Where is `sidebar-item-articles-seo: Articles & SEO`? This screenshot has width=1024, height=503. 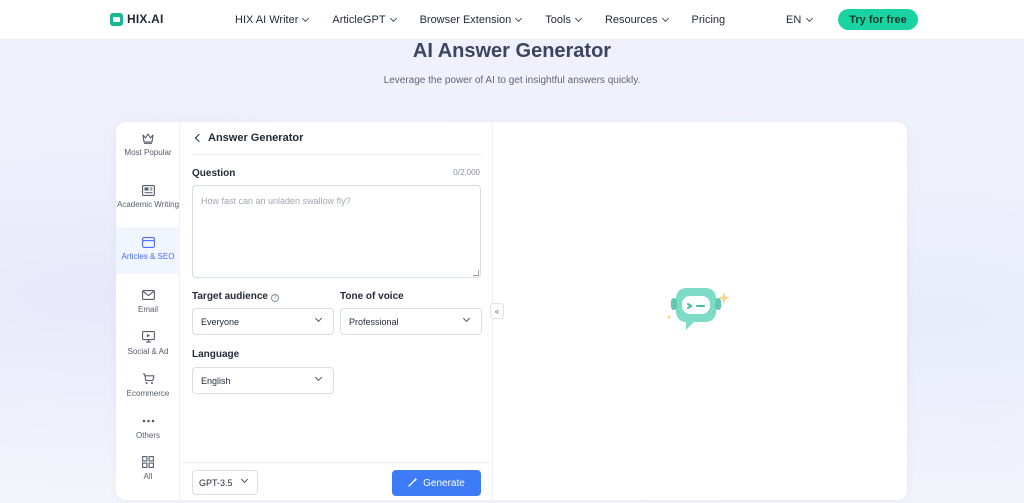
sidebar-item-articles-seo: Articles & SEO is located at coordinates (148, 250).